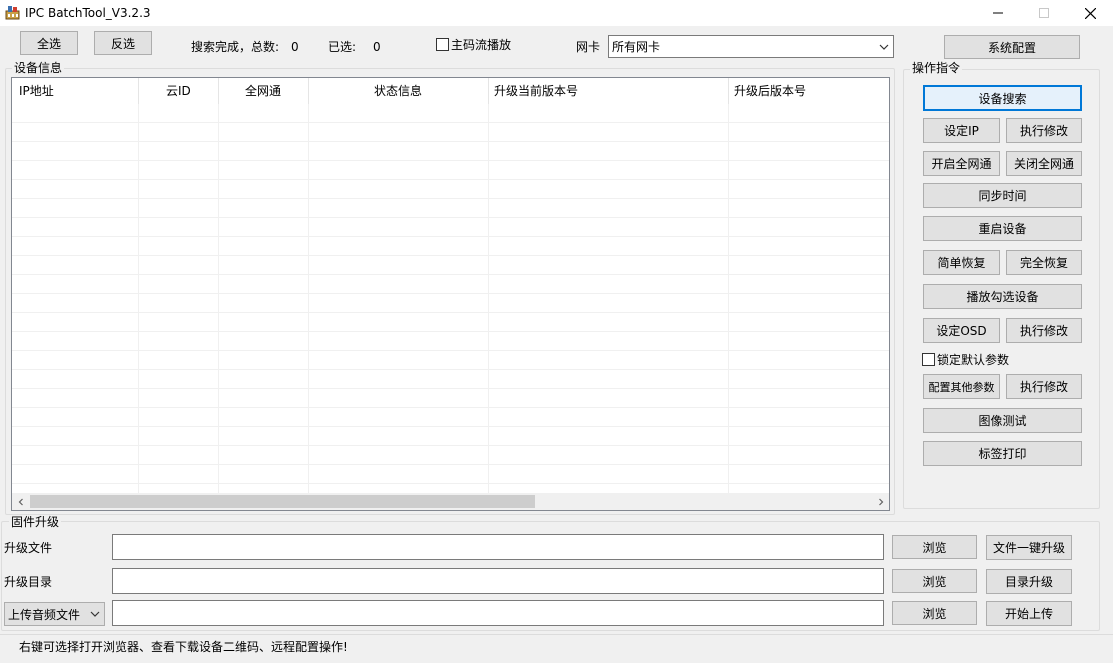 This screenshot has width=1113, height=663. Describe the element at coordinates (556, 634) in the screenshot. I see `status-divider` at that location.